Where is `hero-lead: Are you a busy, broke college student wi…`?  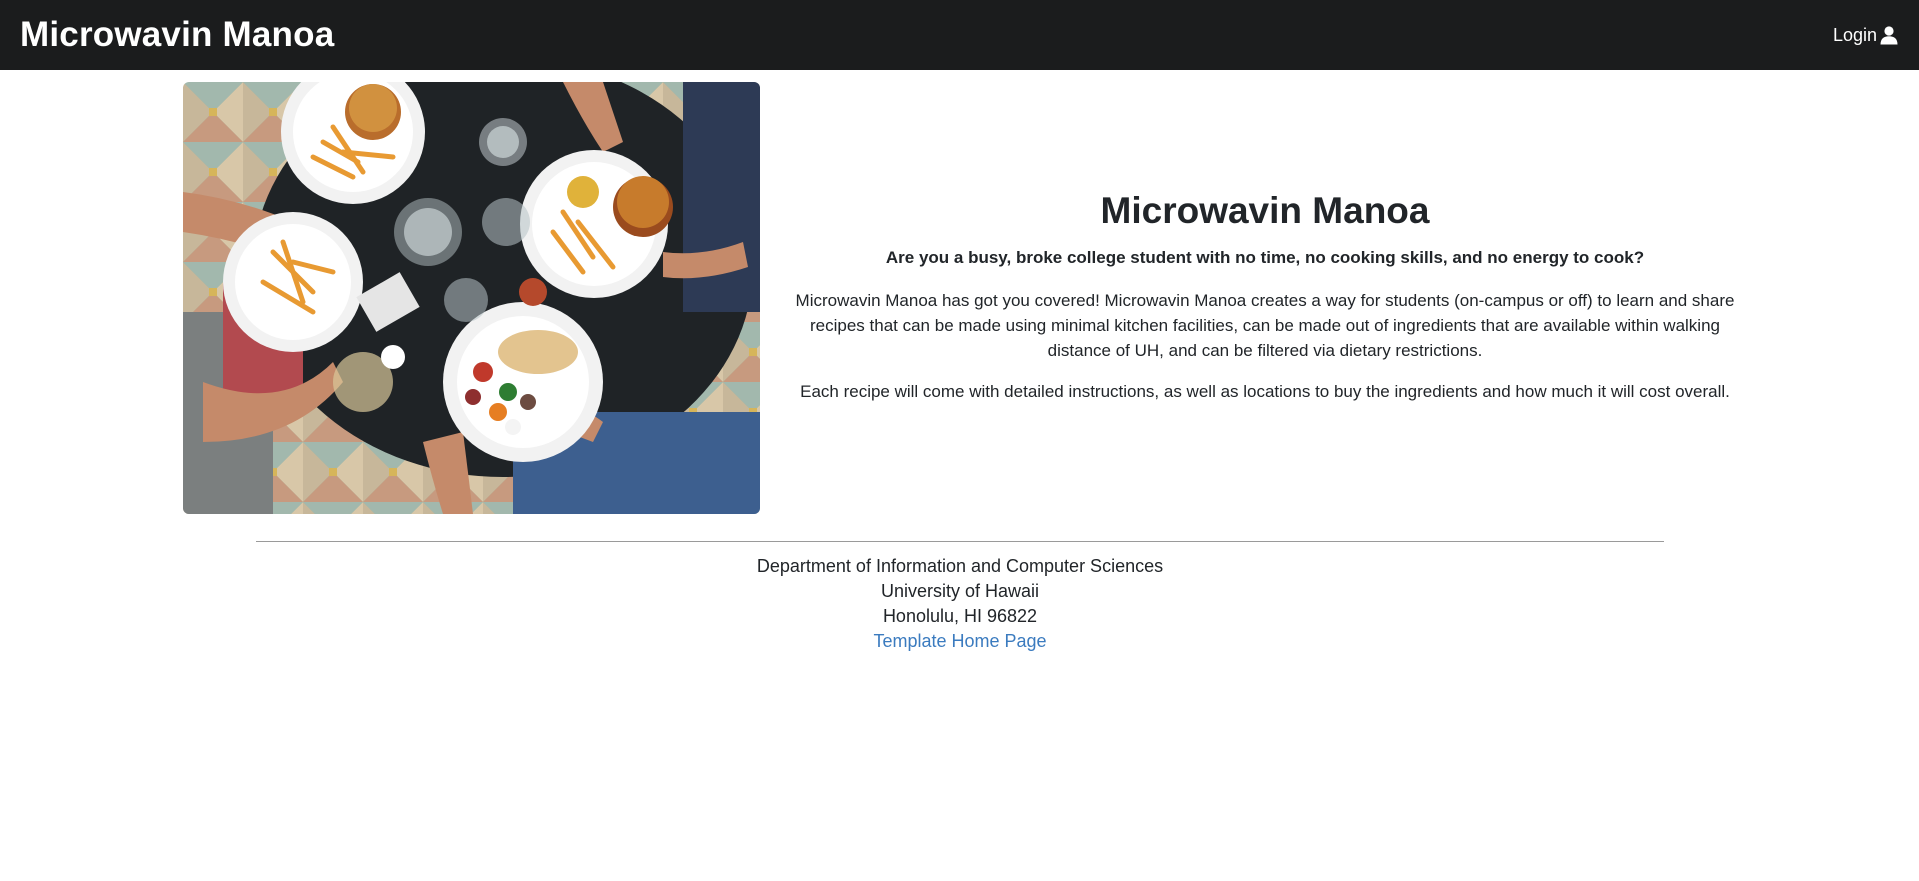
hero-lead: Are you a busy, broke college student wi… is located at coordinates (1265, 257).